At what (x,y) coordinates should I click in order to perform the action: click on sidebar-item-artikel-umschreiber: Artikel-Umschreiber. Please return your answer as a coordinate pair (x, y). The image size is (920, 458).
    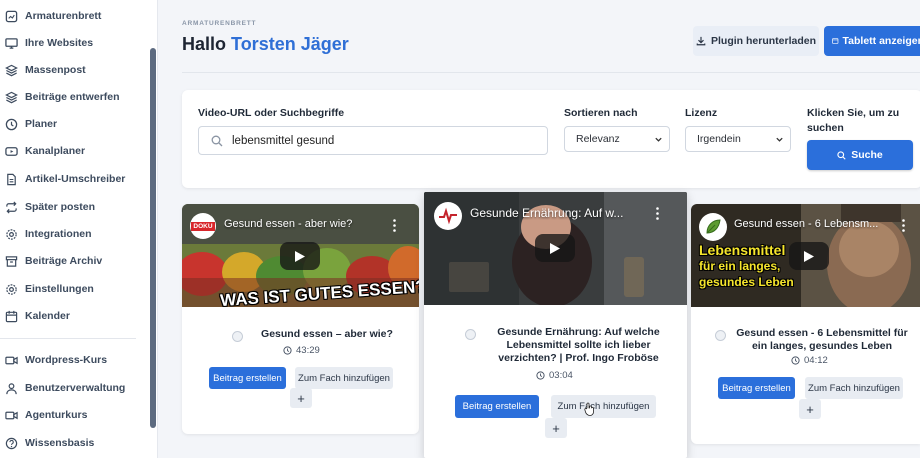
    Looking at the image, I should click on (75, 179).